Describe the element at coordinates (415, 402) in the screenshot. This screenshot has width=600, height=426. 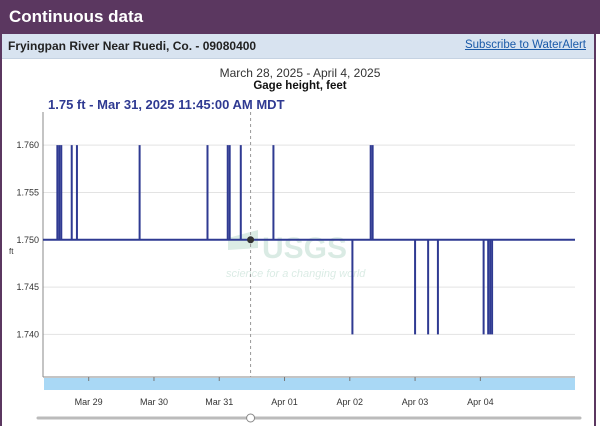
I see `x-tick-label: Apr 03` at that location.